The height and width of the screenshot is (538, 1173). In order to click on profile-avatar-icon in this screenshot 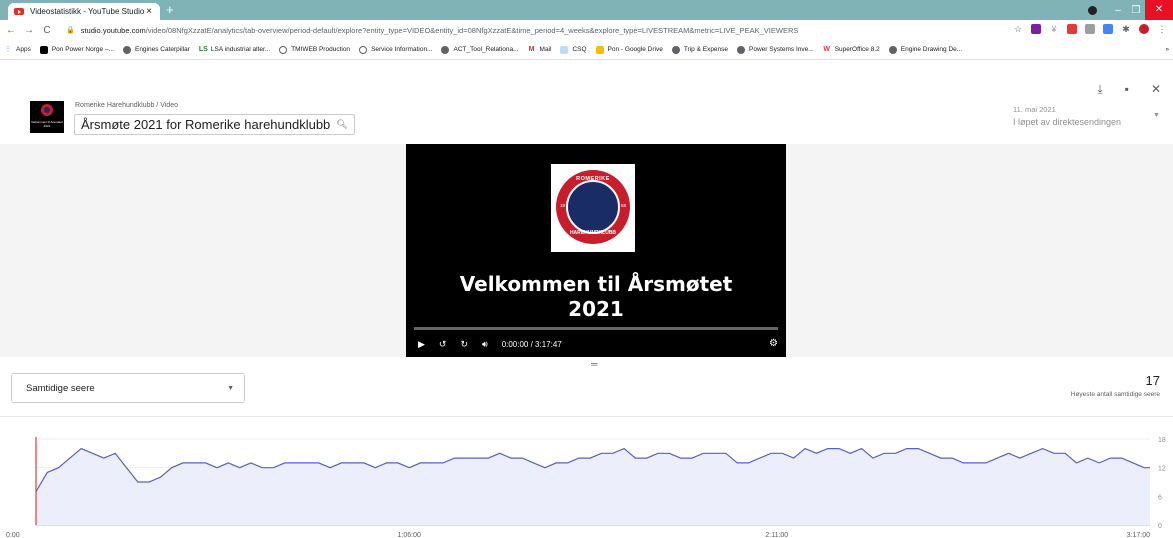, I will do `click(1144, 29)`.